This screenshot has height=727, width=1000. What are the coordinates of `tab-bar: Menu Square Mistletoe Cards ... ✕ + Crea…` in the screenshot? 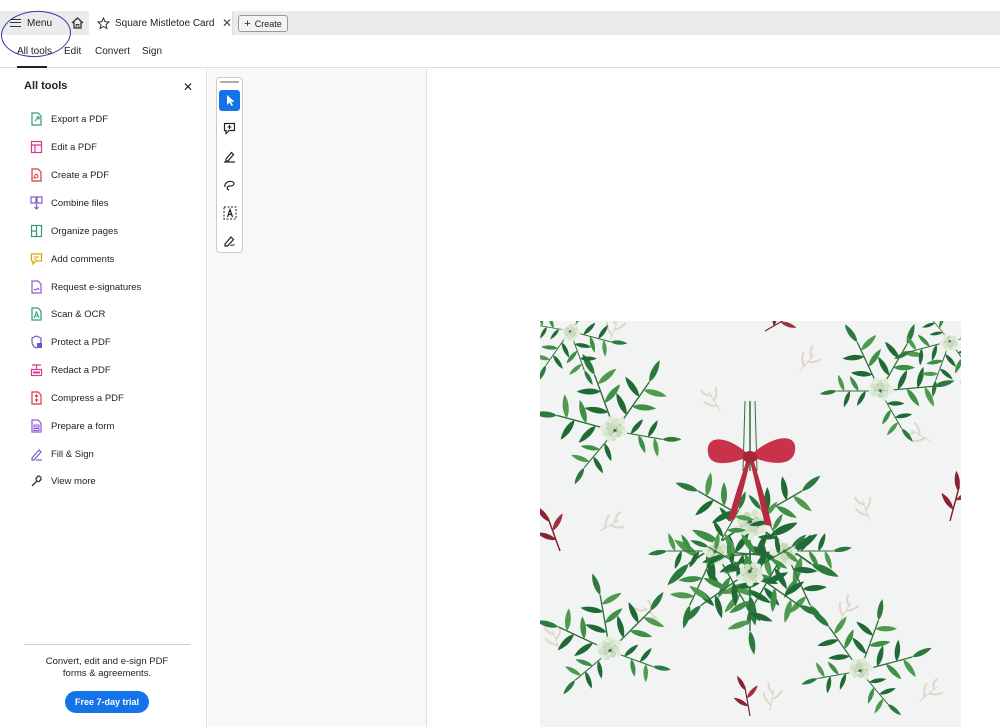 It's located at (500, 34).